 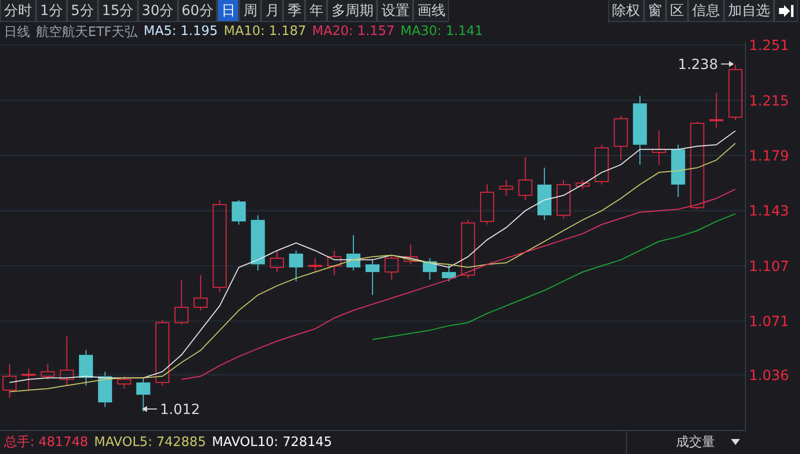 I want to click on period-tab: 30分, so click(x=158, y=11).